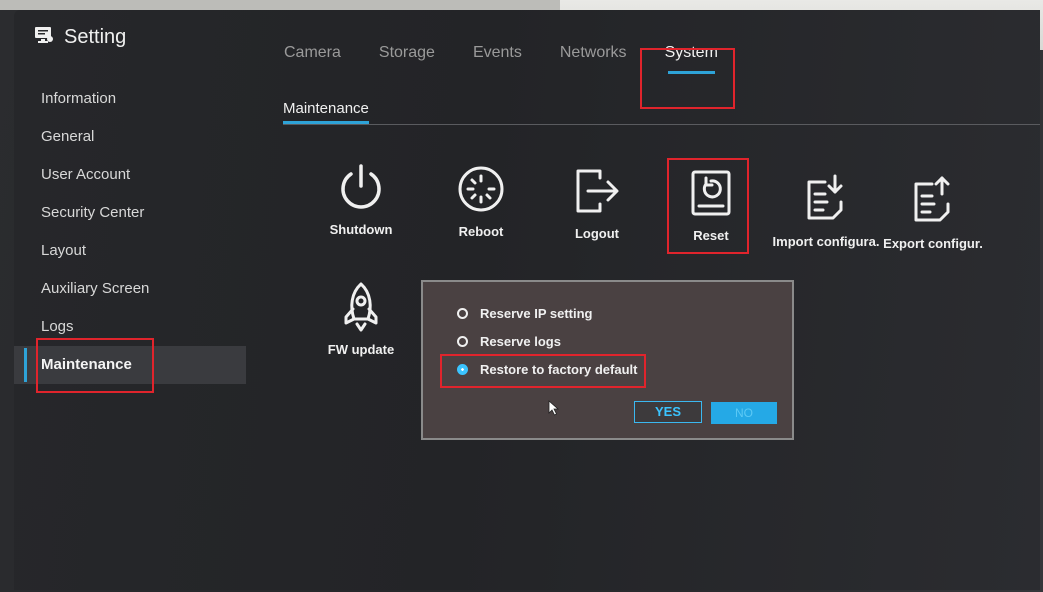 This screenshot has width=1043, height=592. What do you see at coordinates (661, 124) in the screenshot?
I see `divider` at bounding box center [661, 124].